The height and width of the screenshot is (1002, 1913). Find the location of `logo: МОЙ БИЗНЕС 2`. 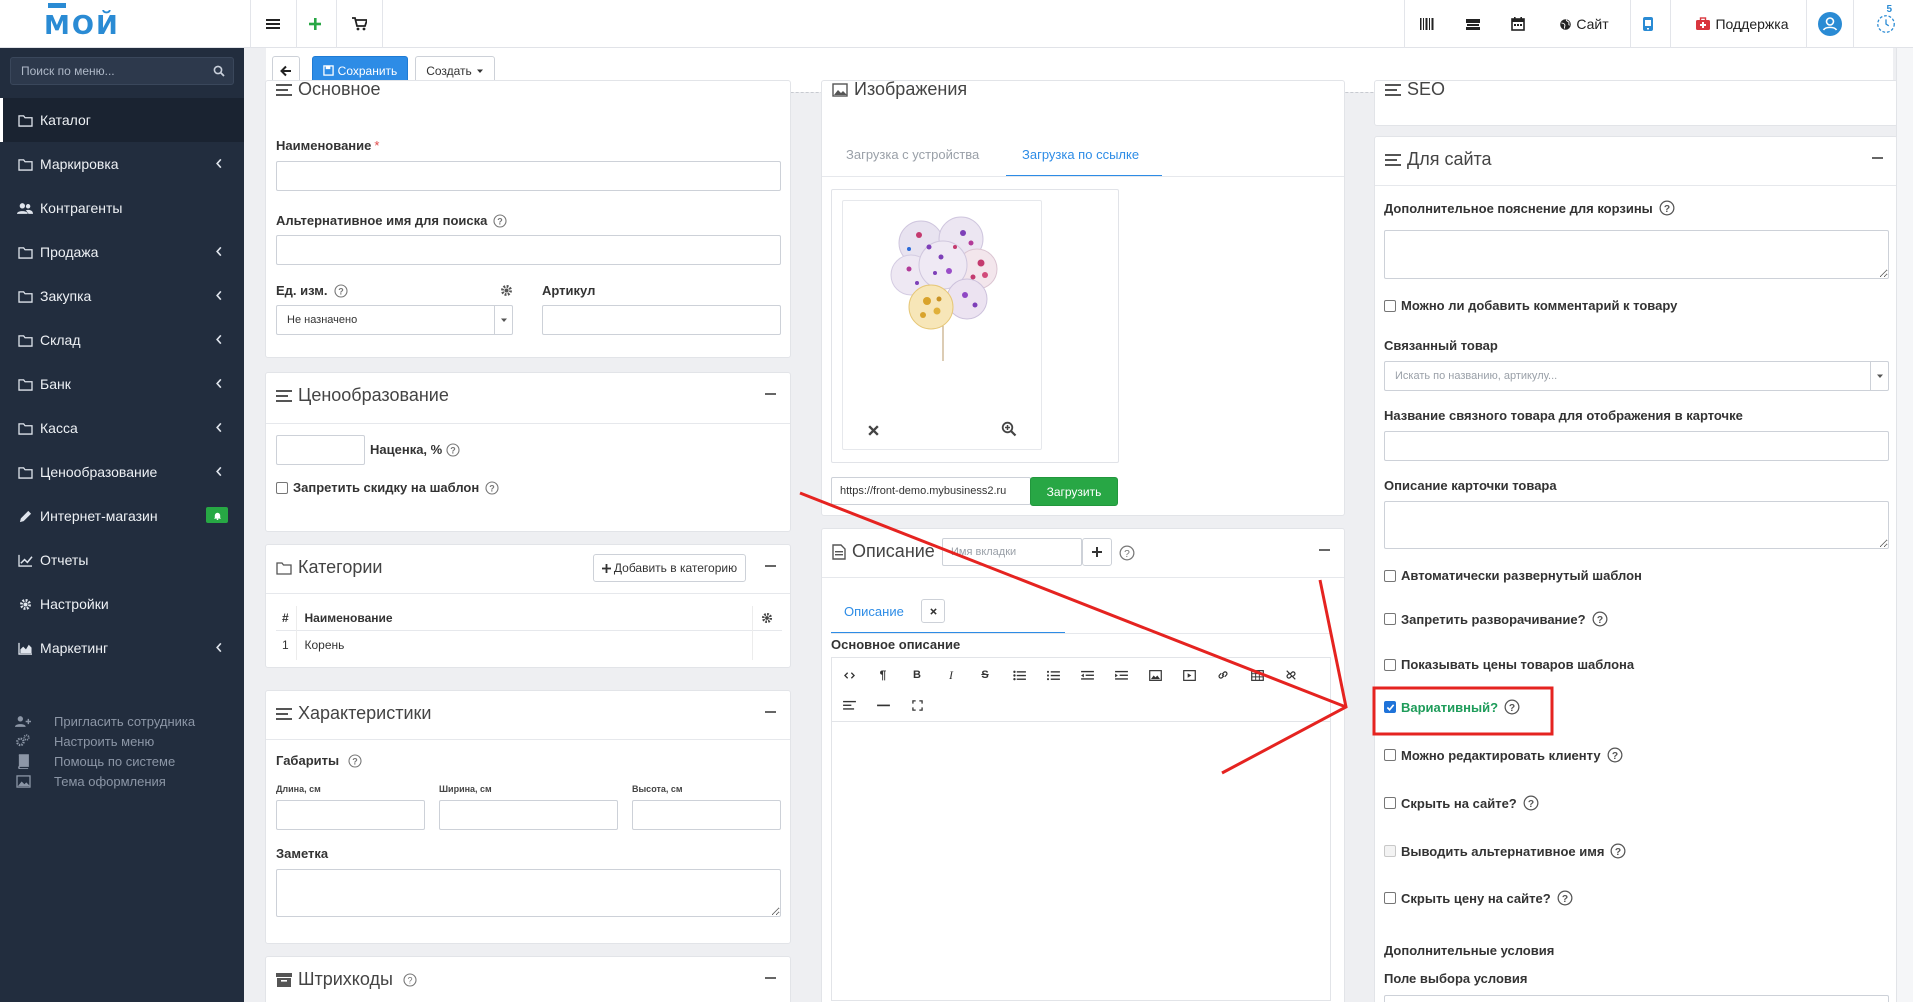

logo: МОЙ БИЗНЕС 2 is located at coordinates (127, 39).